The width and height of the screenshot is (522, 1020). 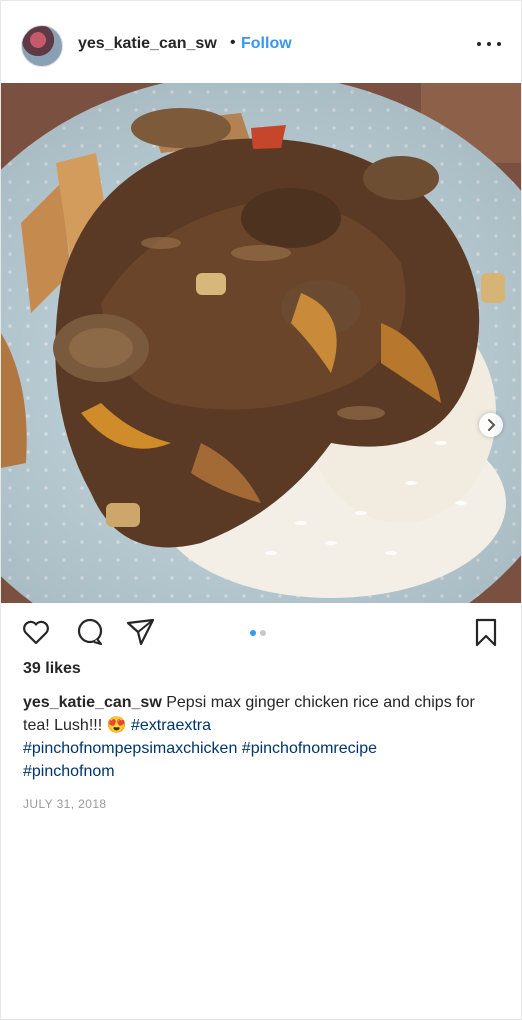 What do you see at coordinates (171, 725) in the screenshot?
I see `hashtag-link: #extraextra` at bounding box center [171, 725].